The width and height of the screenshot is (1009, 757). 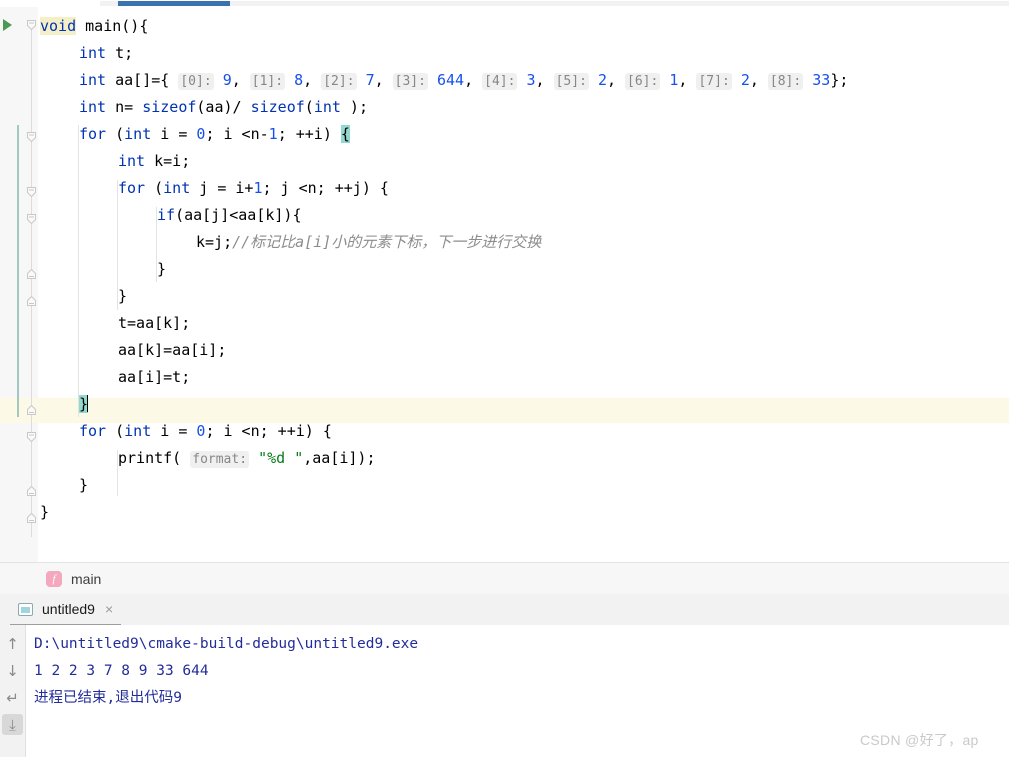 I want to click on inlay-hint: [7]:, so click(x=714, y=81).